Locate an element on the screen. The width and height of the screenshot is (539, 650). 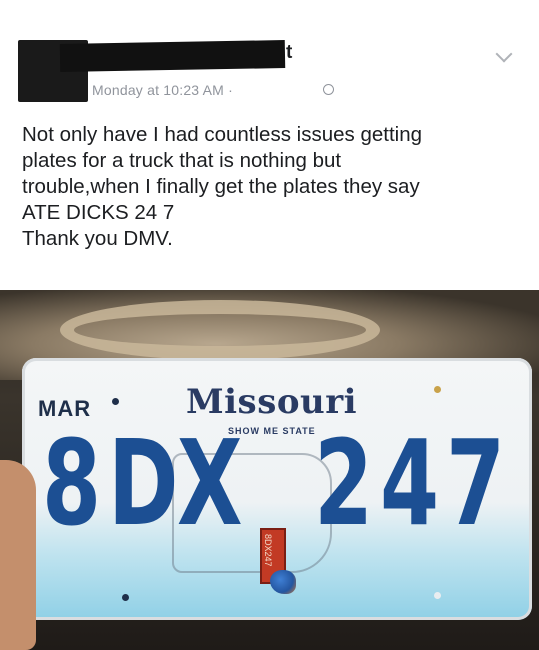
plate-char: X is located at coordinates (210, 483).